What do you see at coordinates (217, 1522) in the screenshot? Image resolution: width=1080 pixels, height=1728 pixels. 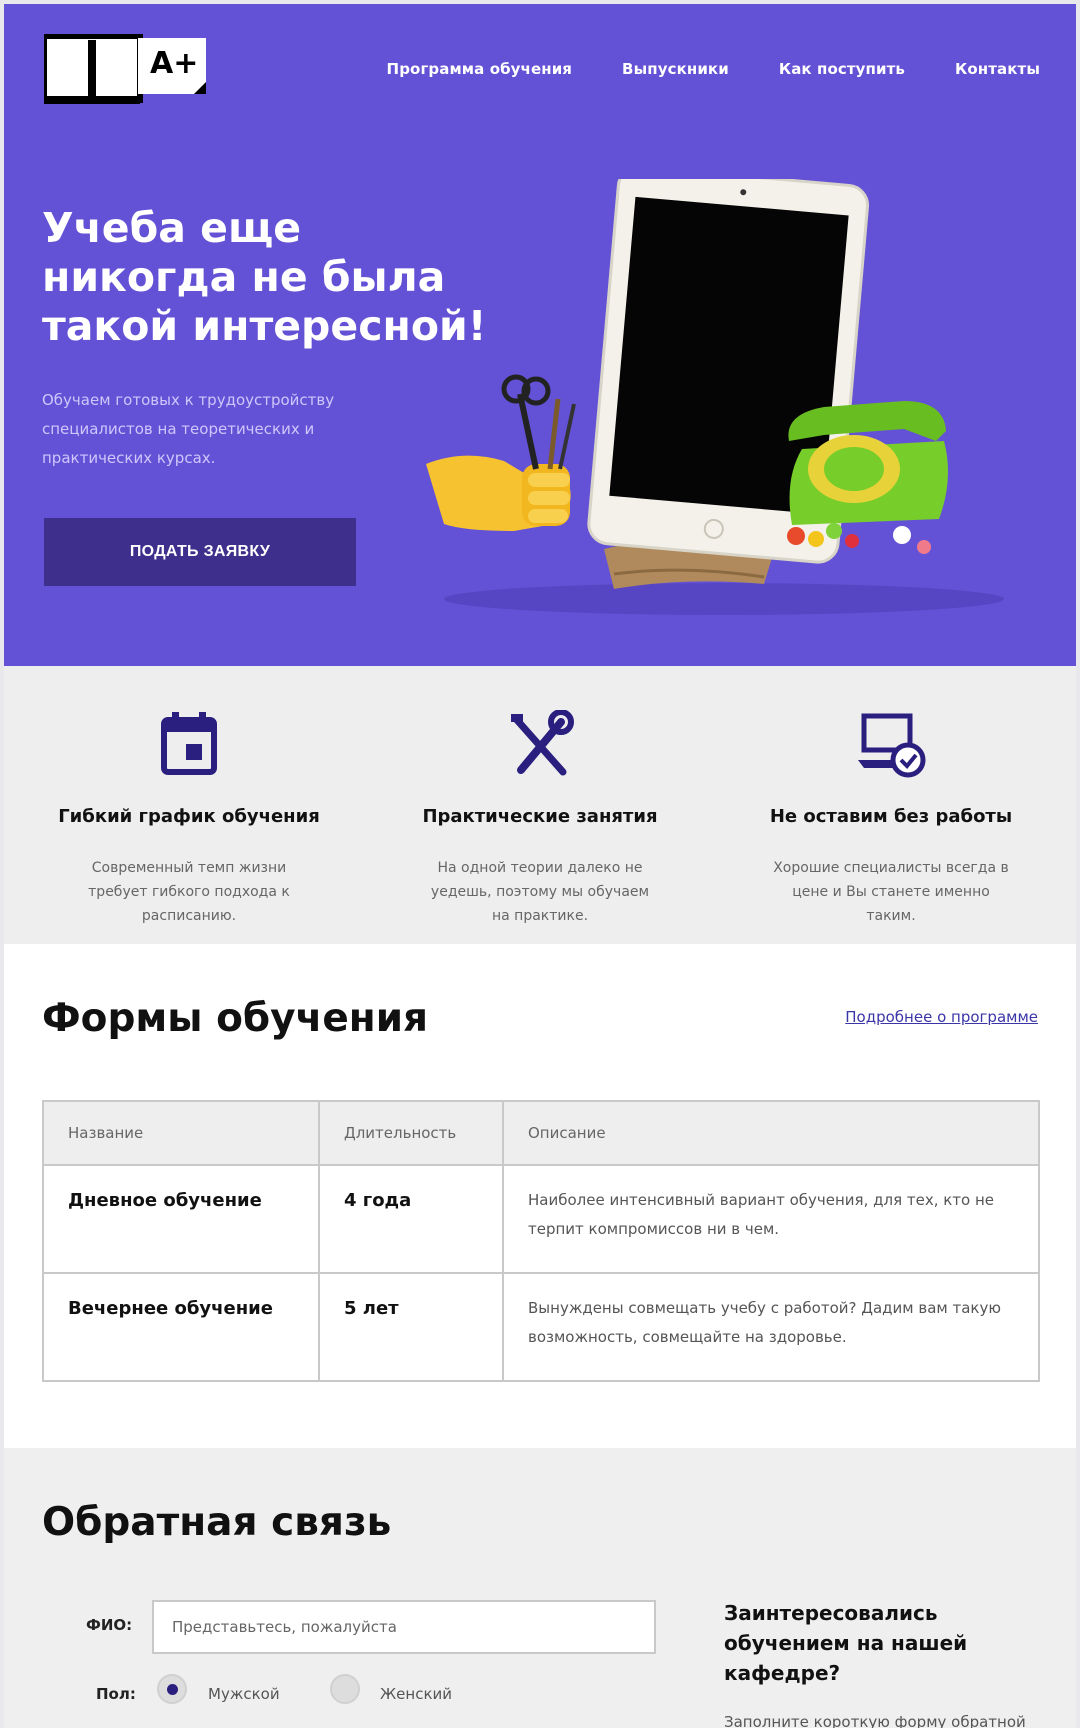 I see `section-title: Обратная связь` at bounding box center [217, 1522].